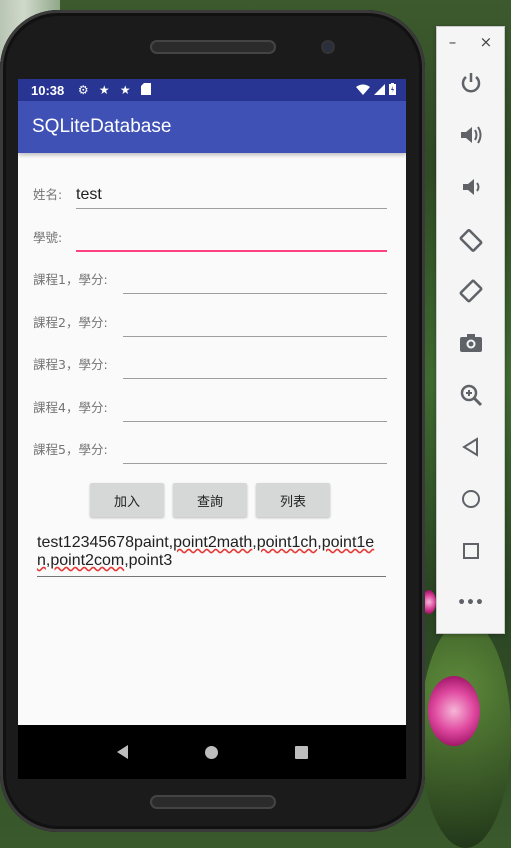 Image resolution: width=511 pixels, height=848 pixels. I want to click on app-title: SQLiteDatabase, so click(102, 126).